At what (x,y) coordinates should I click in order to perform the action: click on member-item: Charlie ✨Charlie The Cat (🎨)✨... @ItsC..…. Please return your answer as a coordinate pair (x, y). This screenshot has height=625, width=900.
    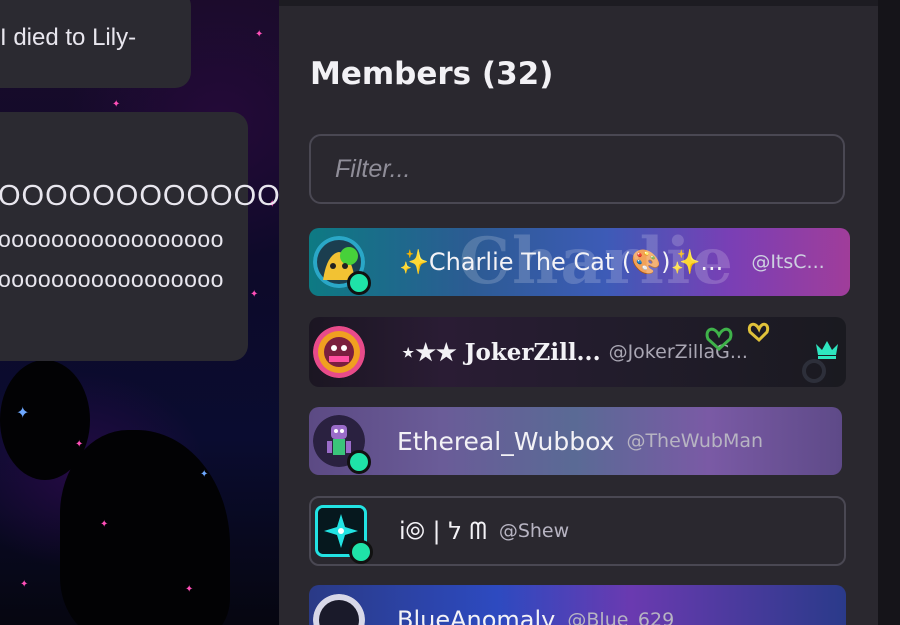
    Looking at the image, I should click on (579, 262).